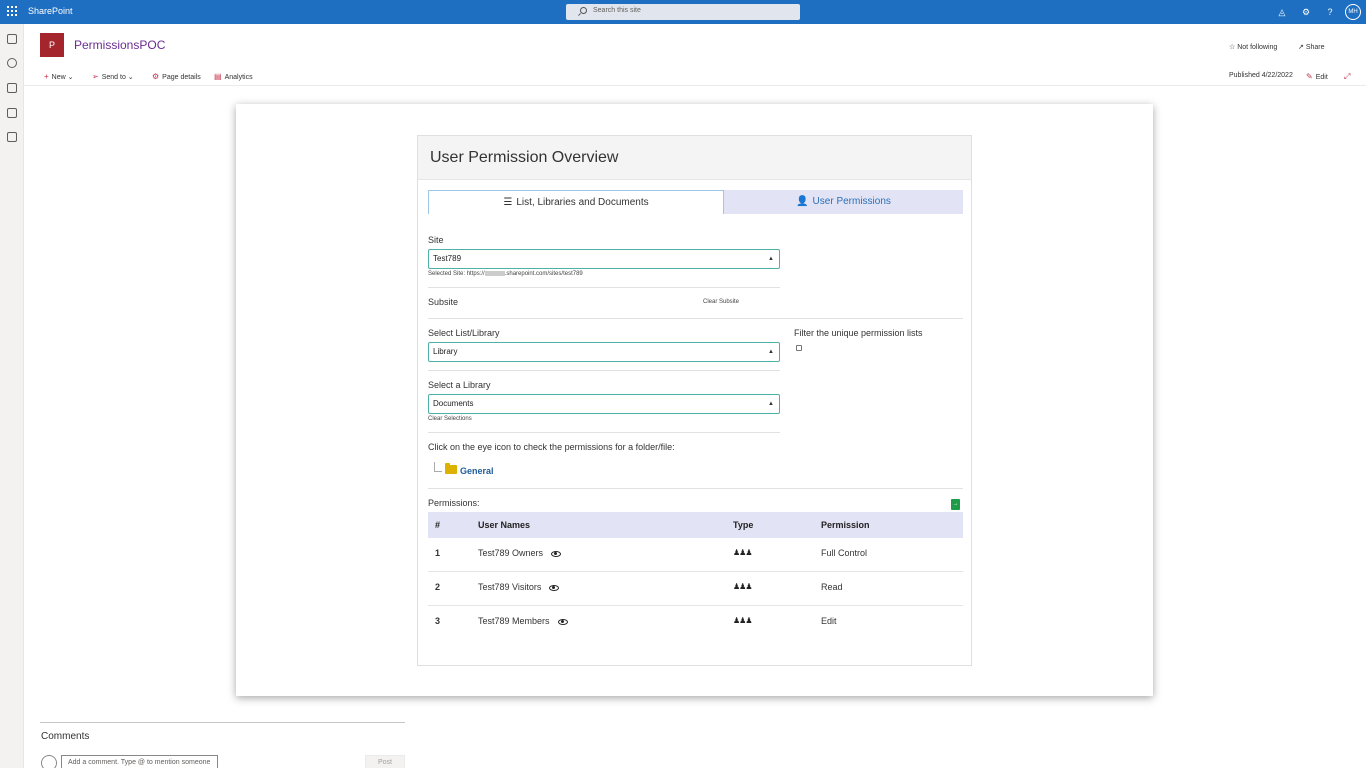 The image size is (1366, 768). Describe the element at coordinates (523, 621) in the screenshot. I see `user-name-cell: Test789 Members` at that location.